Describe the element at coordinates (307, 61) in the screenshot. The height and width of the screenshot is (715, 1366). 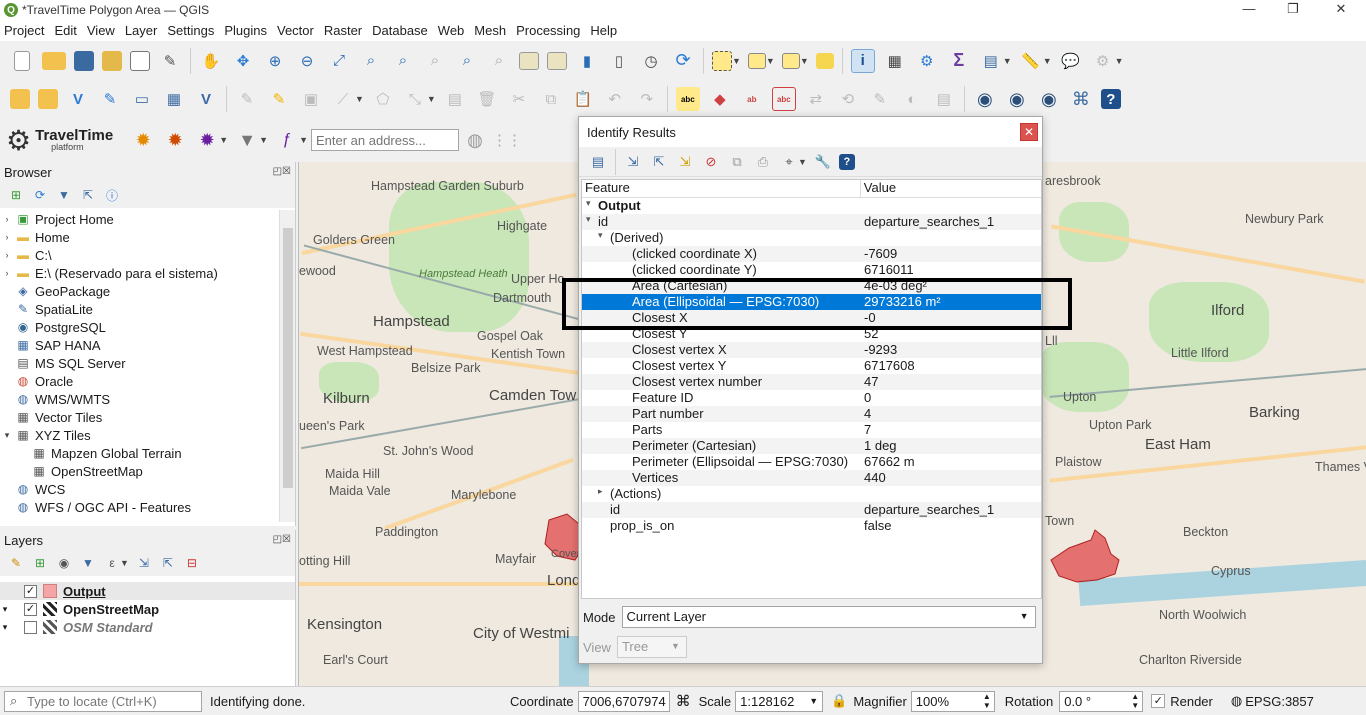
I see `zoom-out-icon: ⊖` at that location.